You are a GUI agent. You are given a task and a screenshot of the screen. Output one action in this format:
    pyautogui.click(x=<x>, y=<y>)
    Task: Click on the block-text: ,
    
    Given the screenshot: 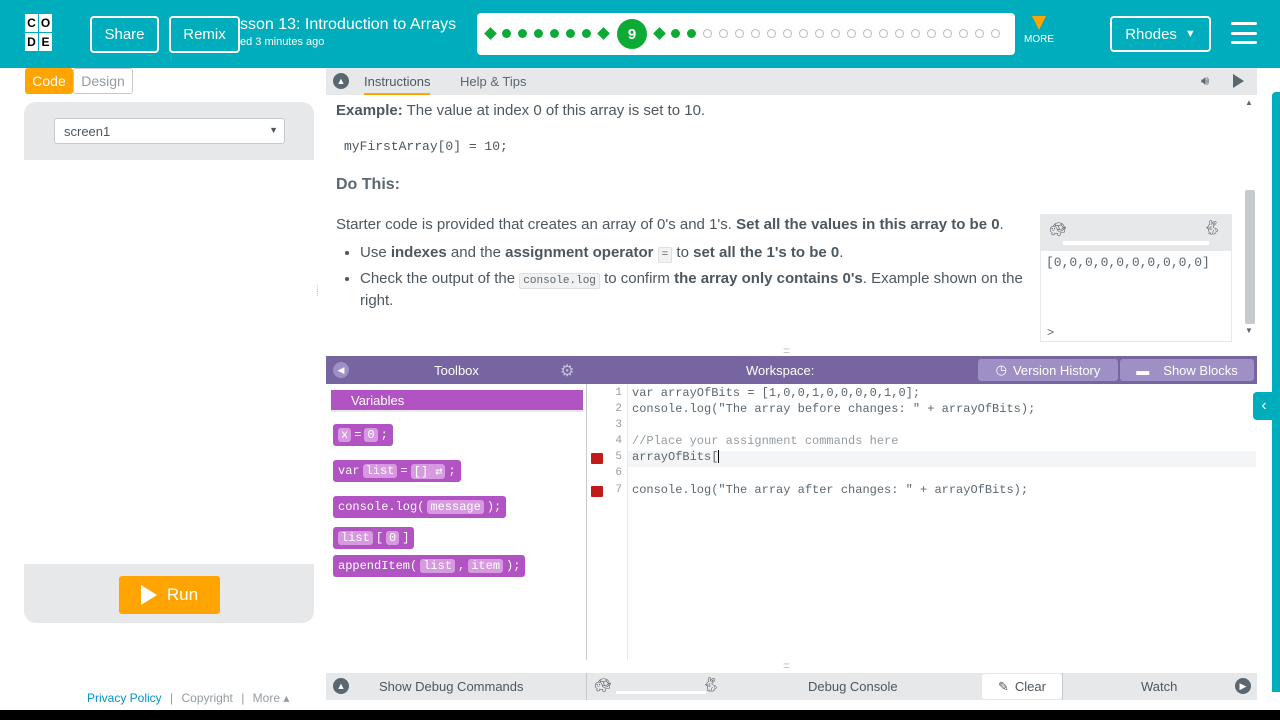 What is the action you would take?
    pyautogui.click(x=462, y=566)
    